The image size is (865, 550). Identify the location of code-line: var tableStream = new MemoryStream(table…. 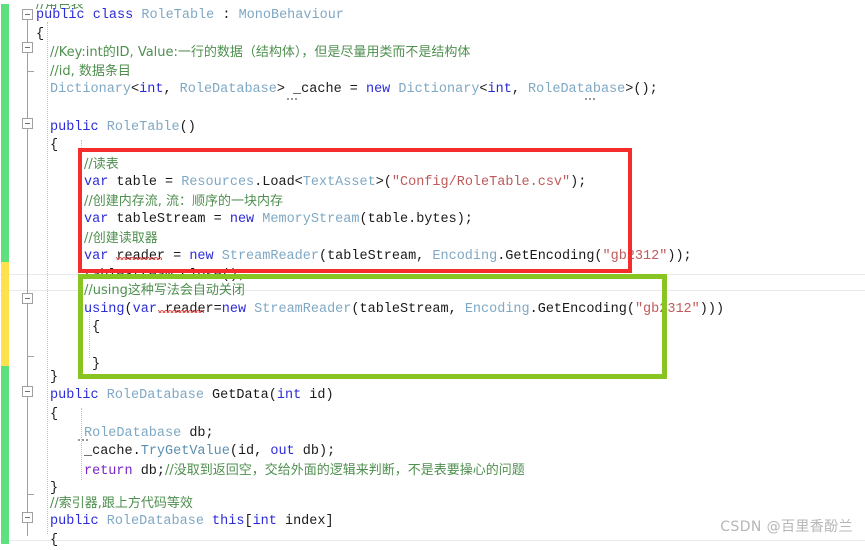
(278, 219).